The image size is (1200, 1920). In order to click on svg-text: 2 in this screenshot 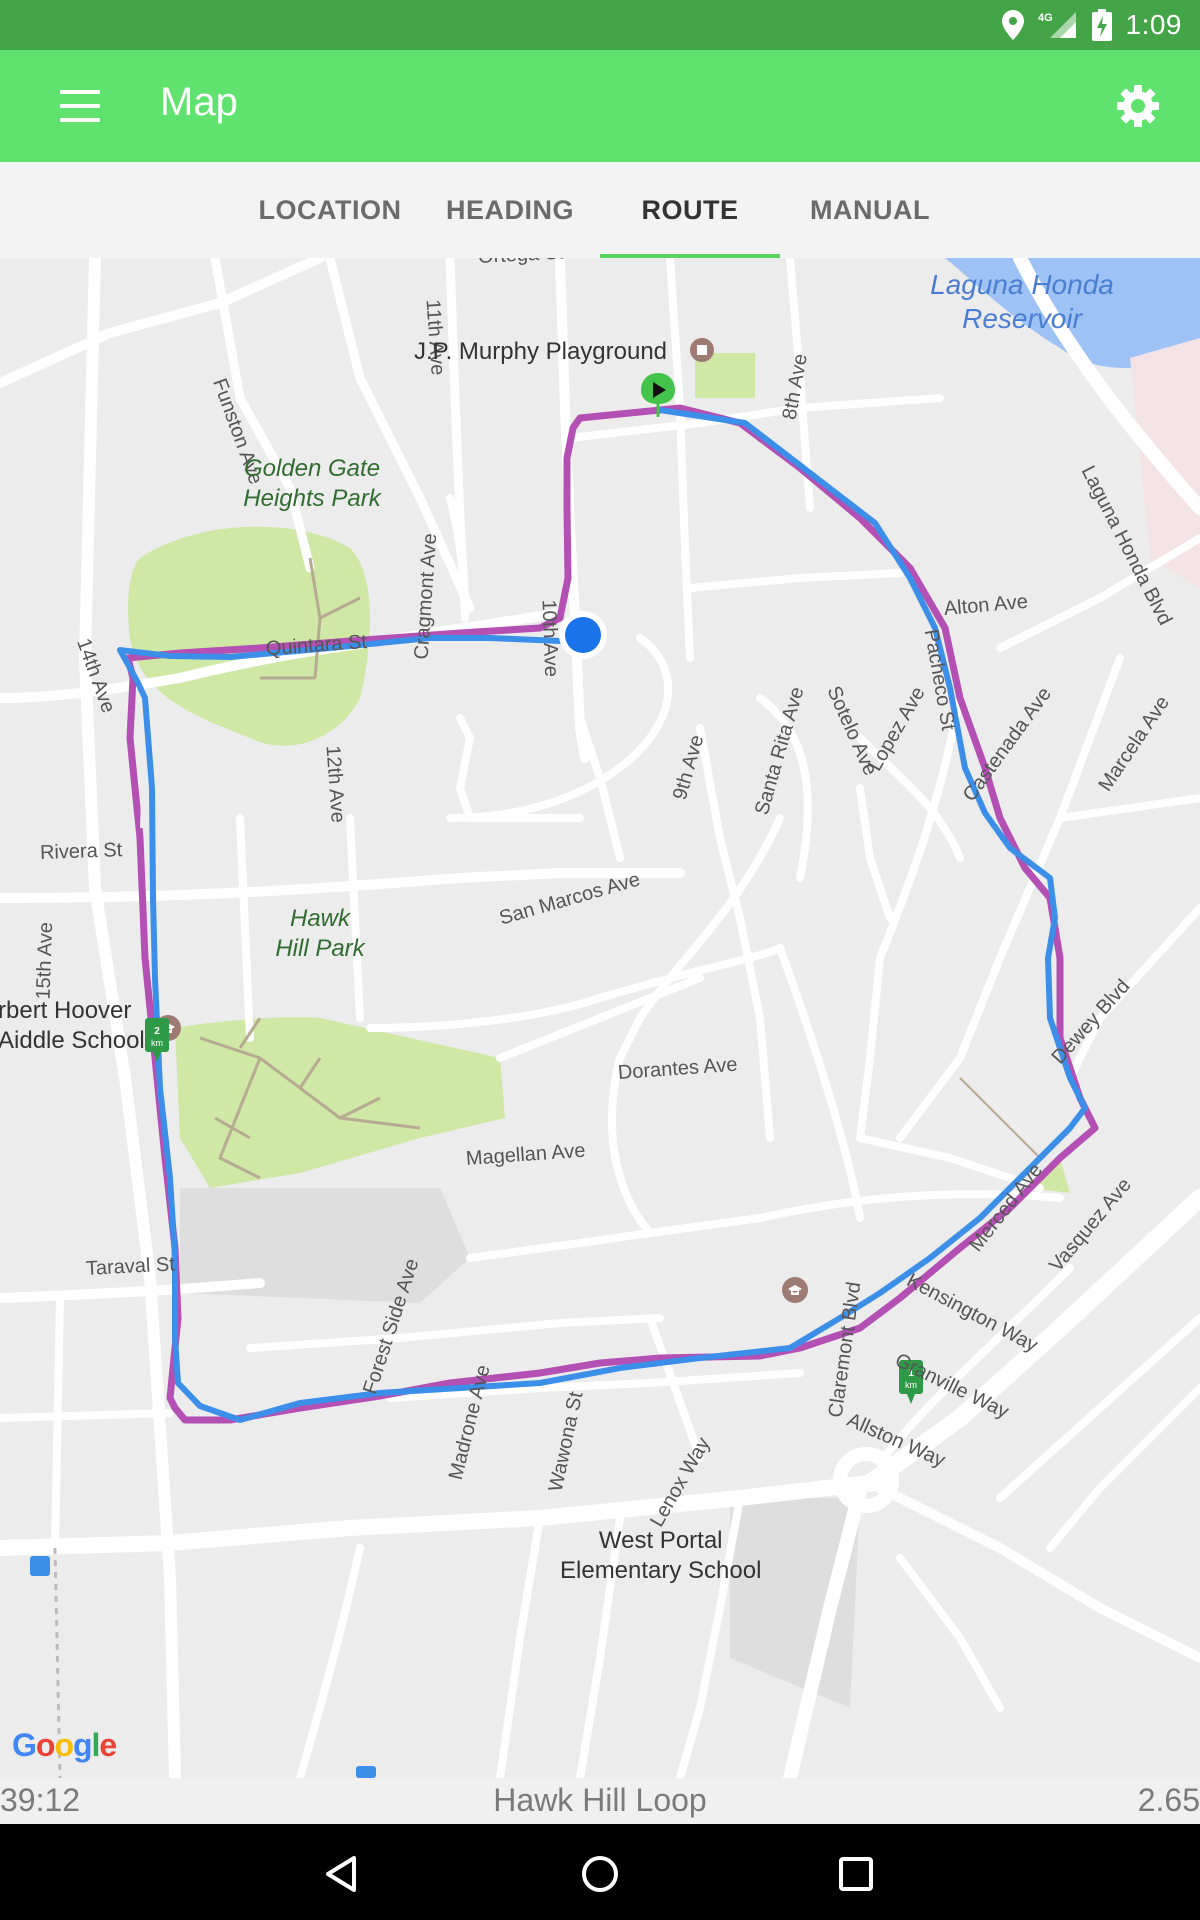, I will do `click(157, 1031)`.